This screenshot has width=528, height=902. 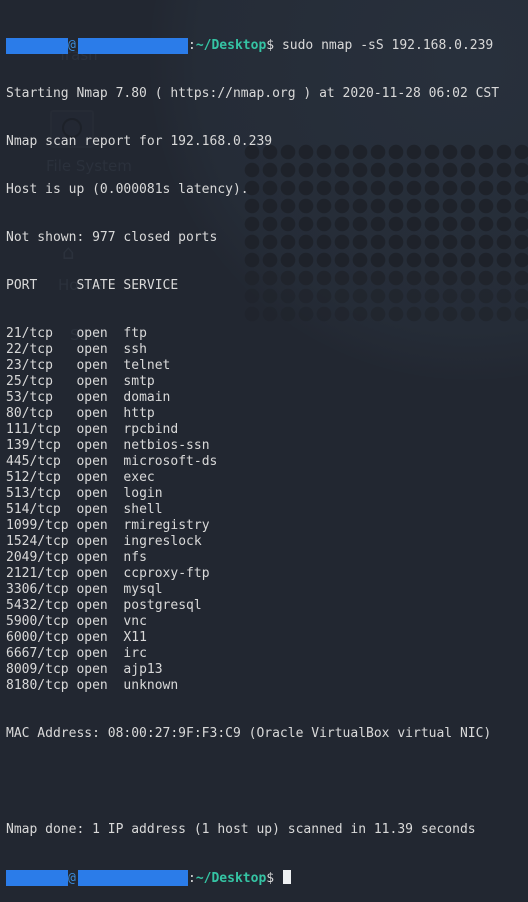 What do you see at coordinates (267, 446) in the screenshot?
I see `port-row: 139/tcp open netbios-ssn` at bounding box center [267, 446].